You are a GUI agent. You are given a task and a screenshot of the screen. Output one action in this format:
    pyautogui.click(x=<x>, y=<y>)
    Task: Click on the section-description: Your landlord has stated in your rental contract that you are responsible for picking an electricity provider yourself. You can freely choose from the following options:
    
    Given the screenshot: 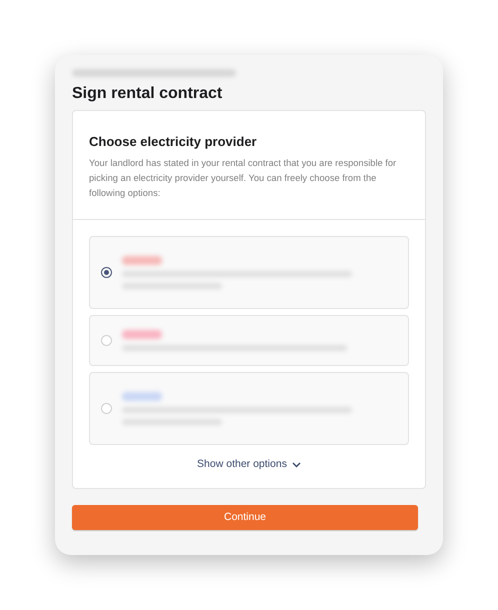 What is the action you would take?
    pyautogui.click(x=243, y=178)
    